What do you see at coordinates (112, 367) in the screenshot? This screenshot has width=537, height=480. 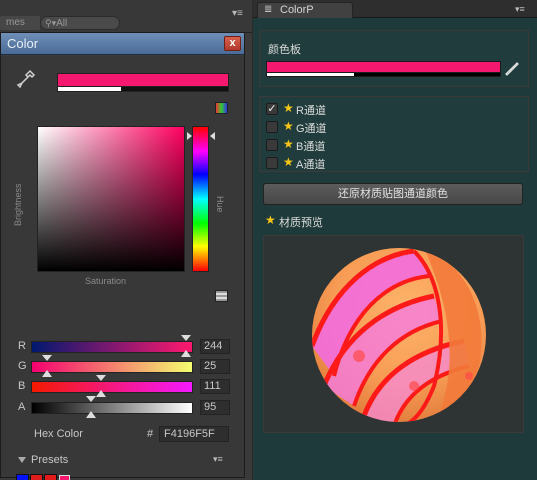 I see `channel-slider-g` at bounding box center [112, 367].